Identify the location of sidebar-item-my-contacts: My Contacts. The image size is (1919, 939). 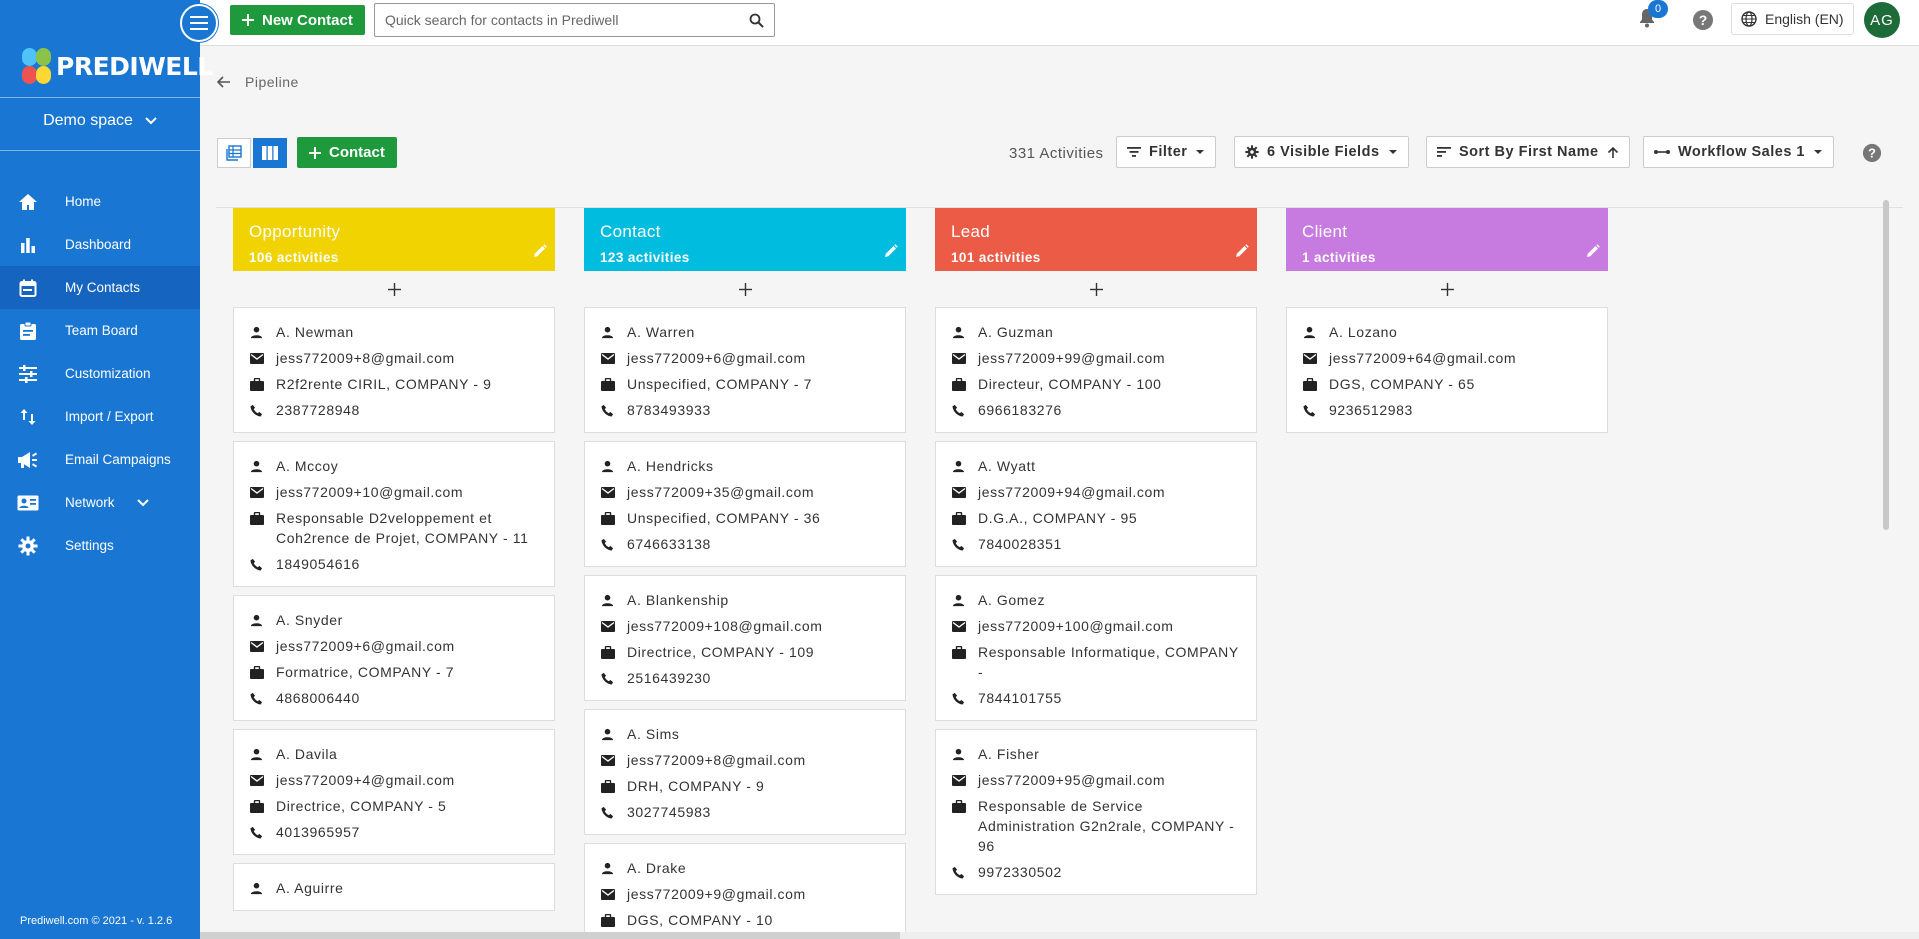
(100, 287).